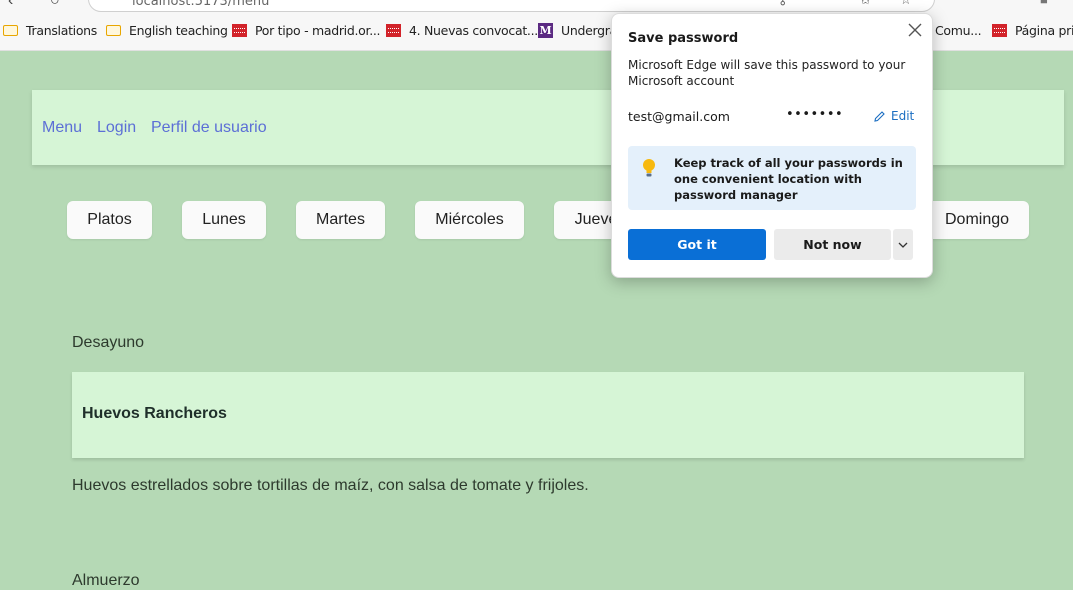 Image resolution: width=1073 pixels, height=590 pixels. What do you see at coordinates (865, 4) in the screenshot?
I see `favorites-add-icon: ✩` at bounding box center [865, 4].